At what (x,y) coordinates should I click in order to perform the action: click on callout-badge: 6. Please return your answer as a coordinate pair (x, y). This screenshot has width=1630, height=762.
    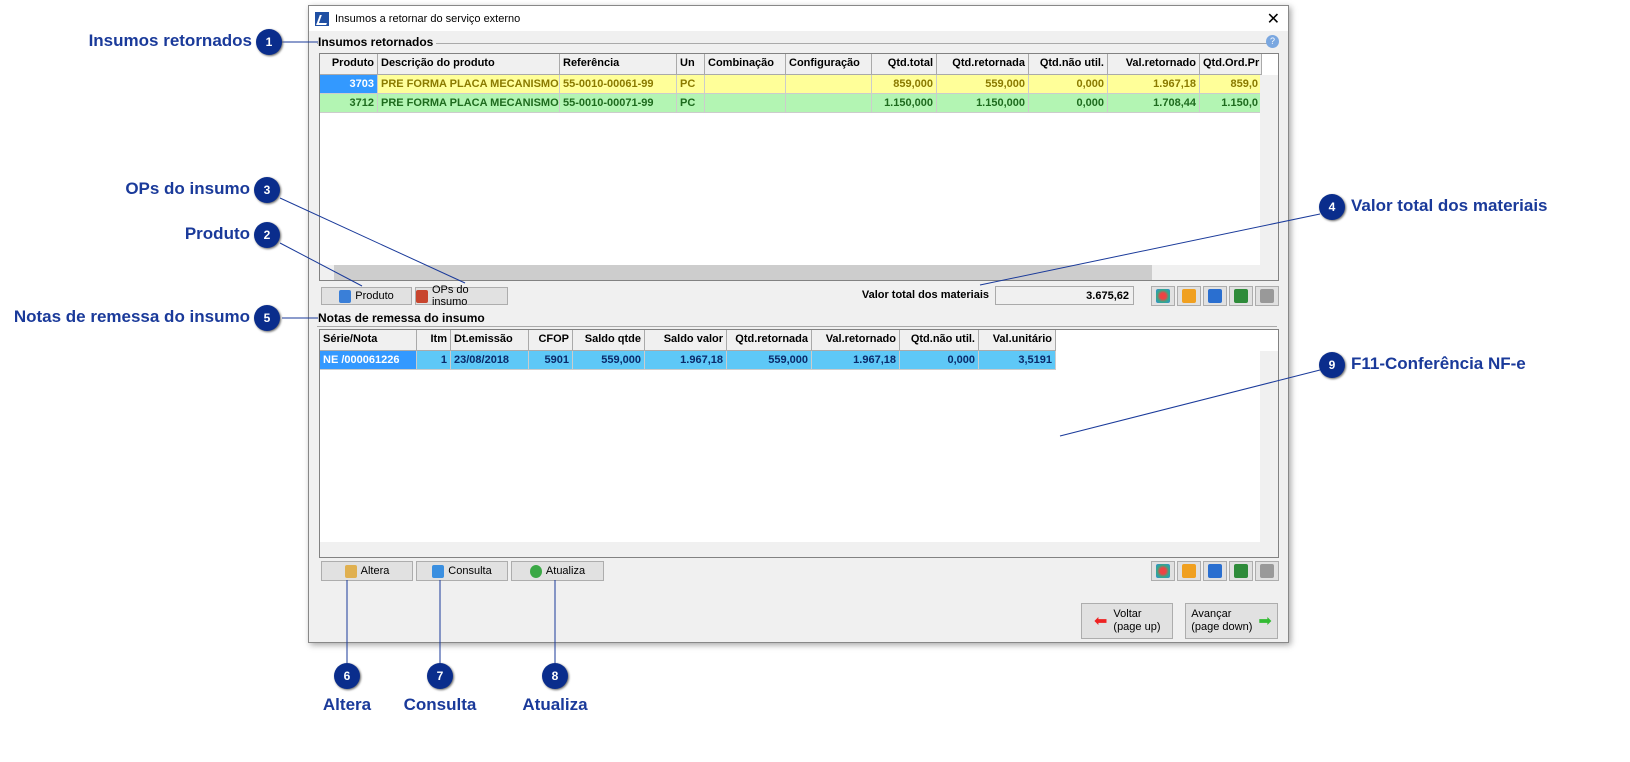
    Looking at the image, I should click on (347, 676).